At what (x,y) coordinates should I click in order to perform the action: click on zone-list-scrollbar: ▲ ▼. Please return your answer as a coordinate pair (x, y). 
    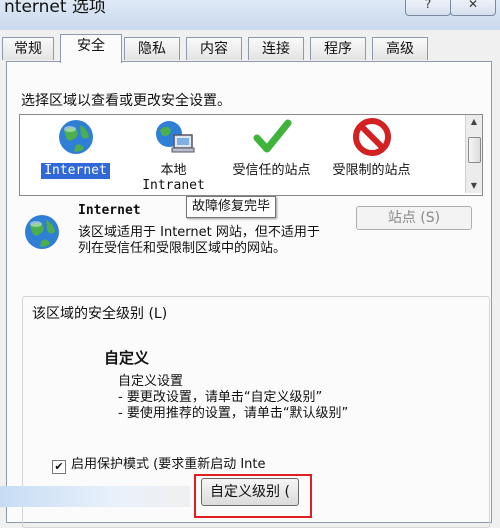
    Looking at the image, I should click on (473, 154).